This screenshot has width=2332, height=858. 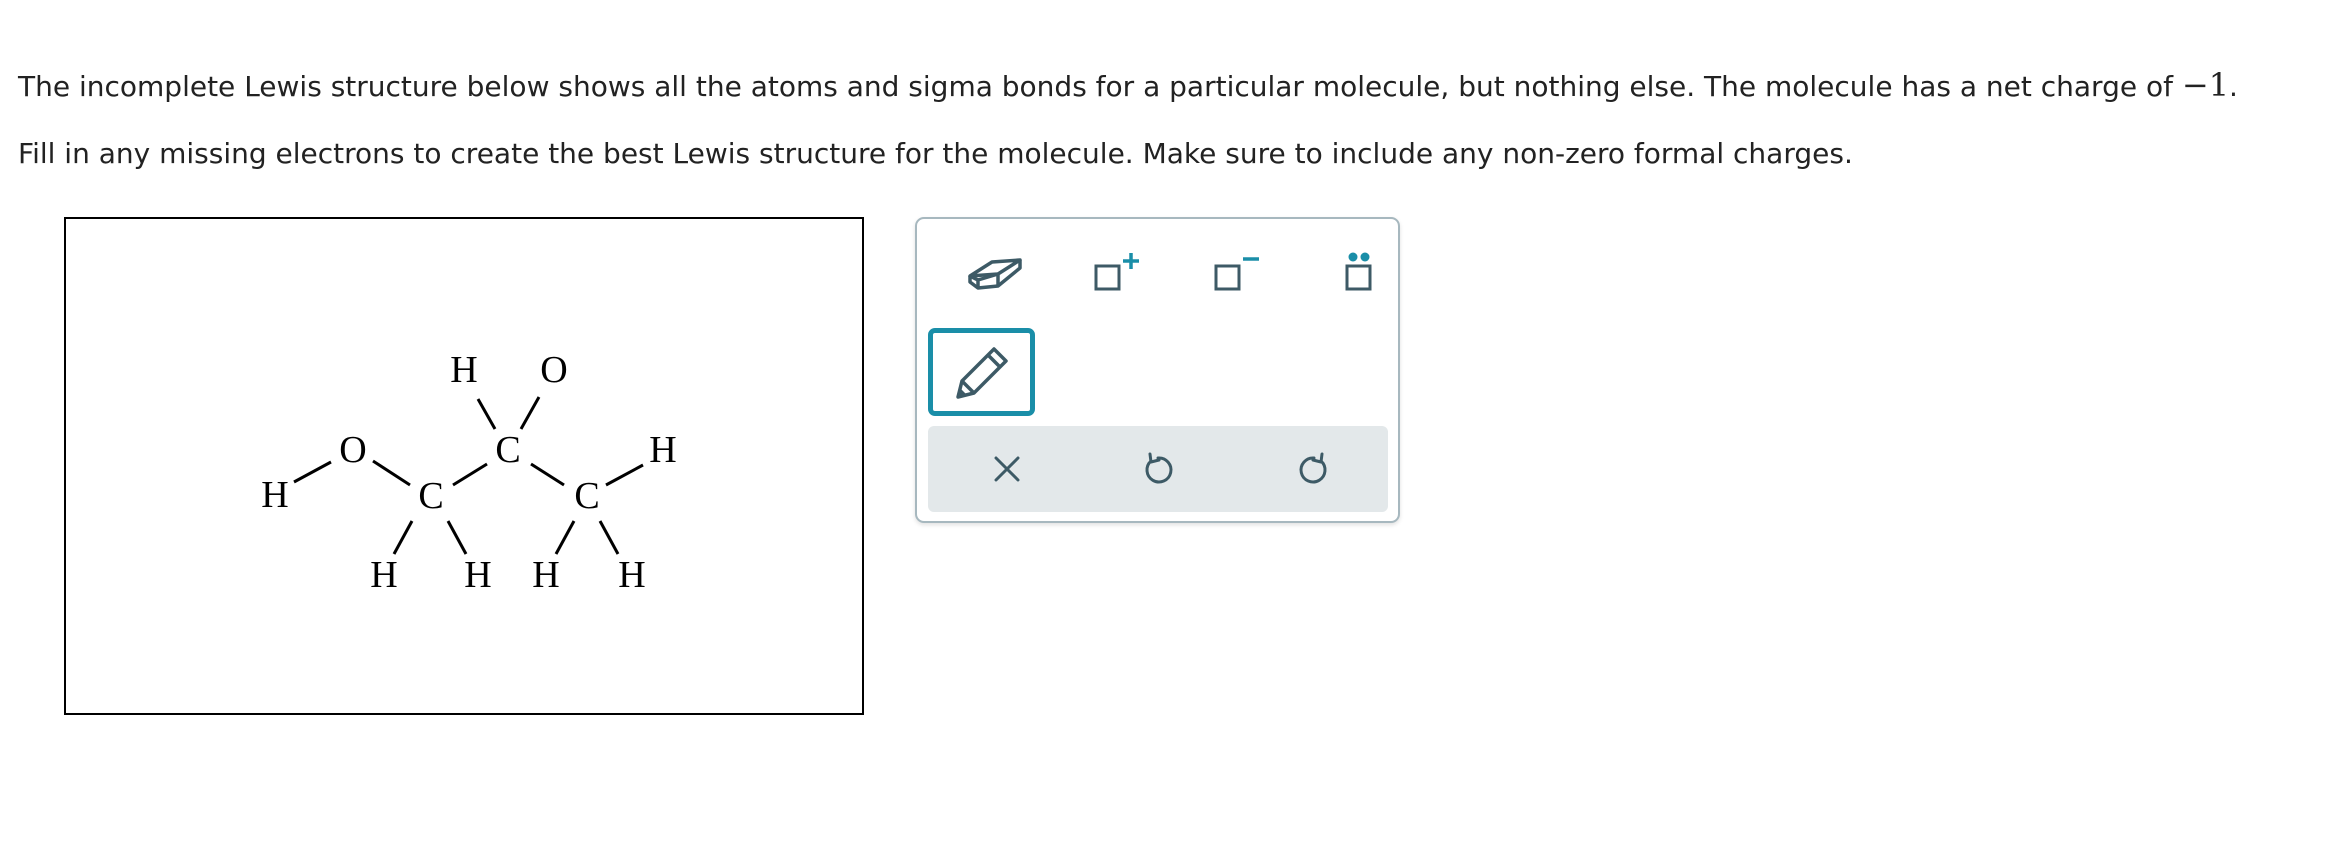 What do you see at coordinates (486, 414) in the screenshot?
I see `bond-c-mid-h` at bounding box center [486, 414].